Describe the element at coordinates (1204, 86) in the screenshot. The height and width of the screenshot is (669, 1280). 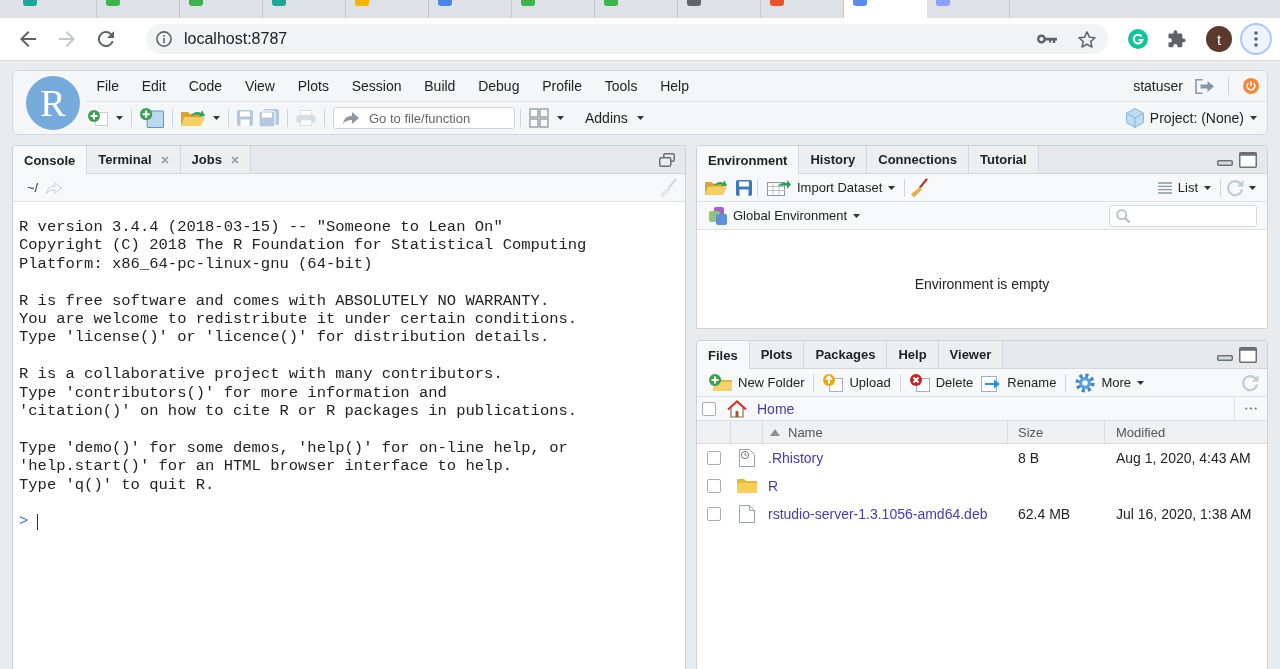
I see `sign-out-icon` at that location.